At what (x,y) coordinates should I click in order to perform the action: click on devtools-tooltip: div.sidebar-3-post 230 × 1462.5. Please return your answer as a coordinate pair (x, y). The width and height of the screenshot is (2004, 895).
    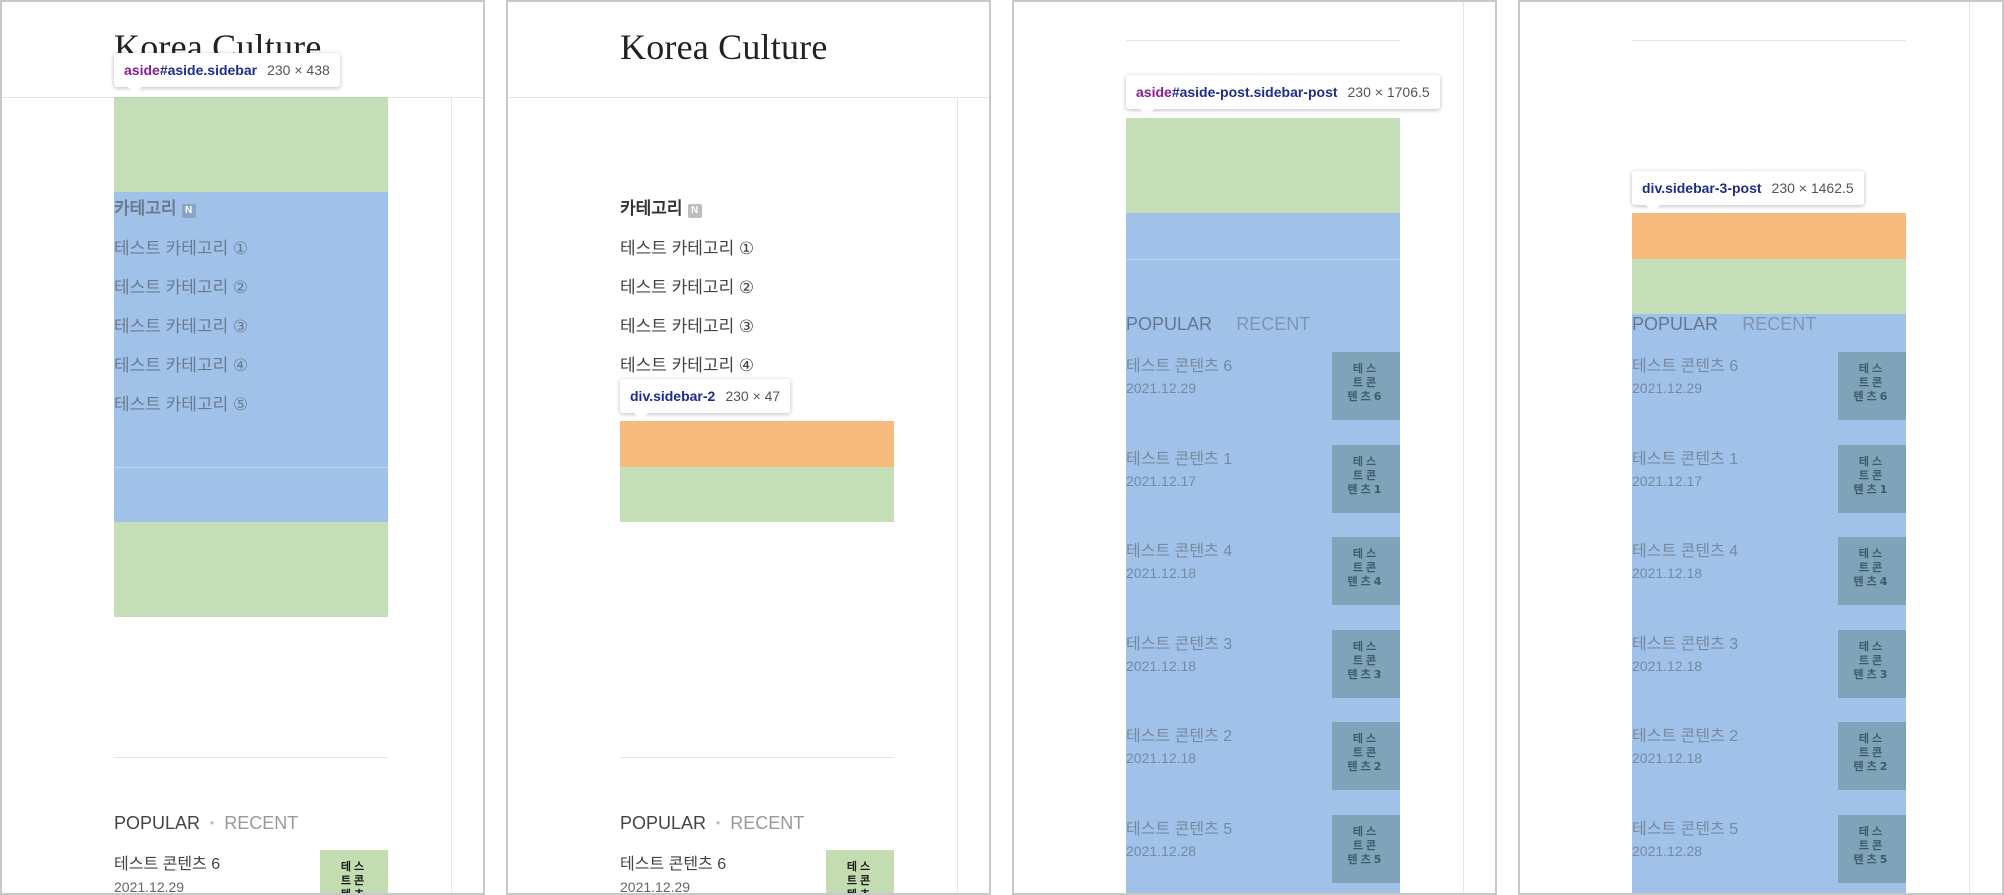
    Looking at the image, I should click on (1748, 191).